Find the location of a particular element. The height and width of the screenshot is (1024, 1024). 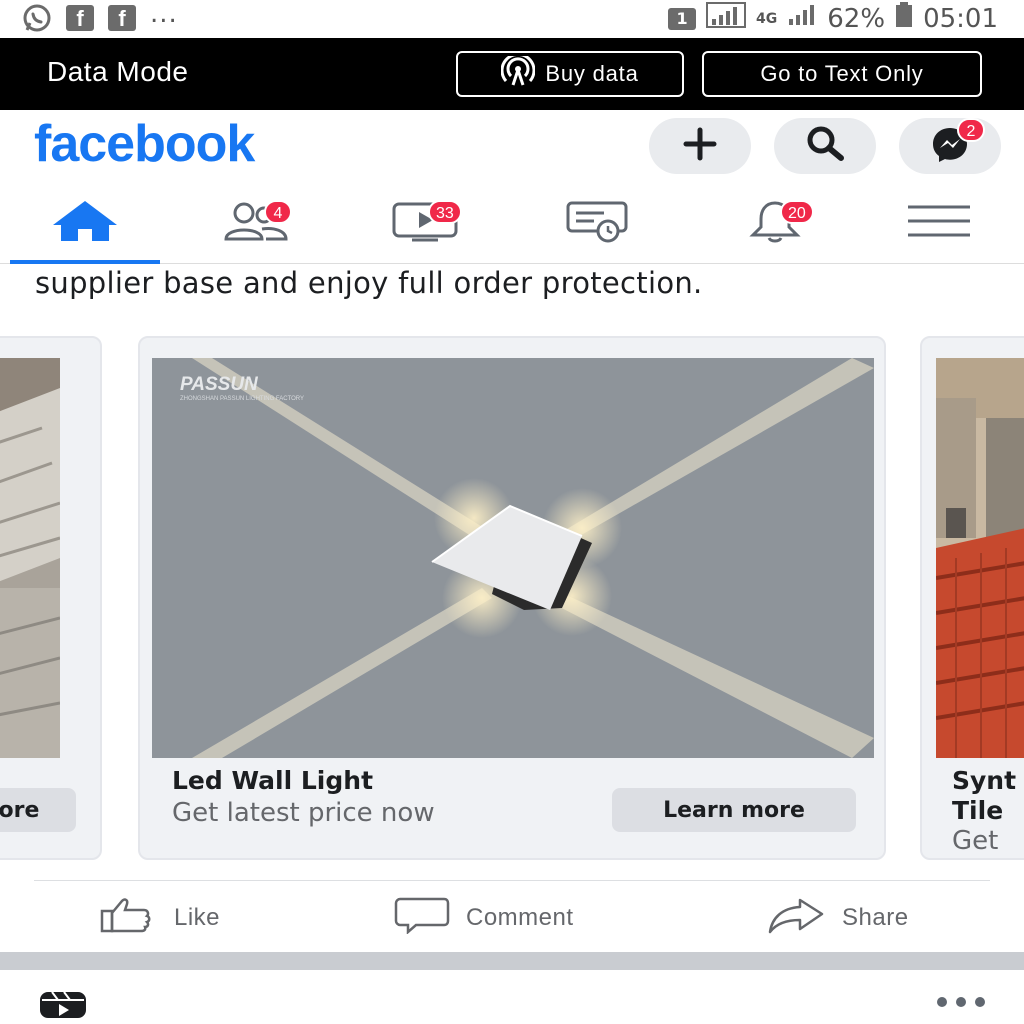

share-label: Share is located at coordinates (875, 917).